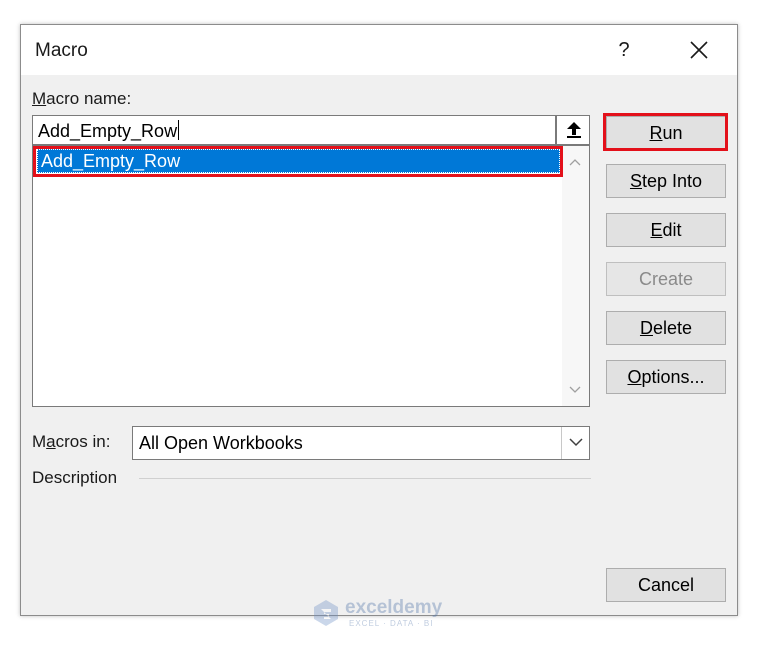 The width and height of the screenshot is (767, 645). Describe the element at coordinates (666, 585) in the screenshot. I see `cancel-button: Cancel` at that location.